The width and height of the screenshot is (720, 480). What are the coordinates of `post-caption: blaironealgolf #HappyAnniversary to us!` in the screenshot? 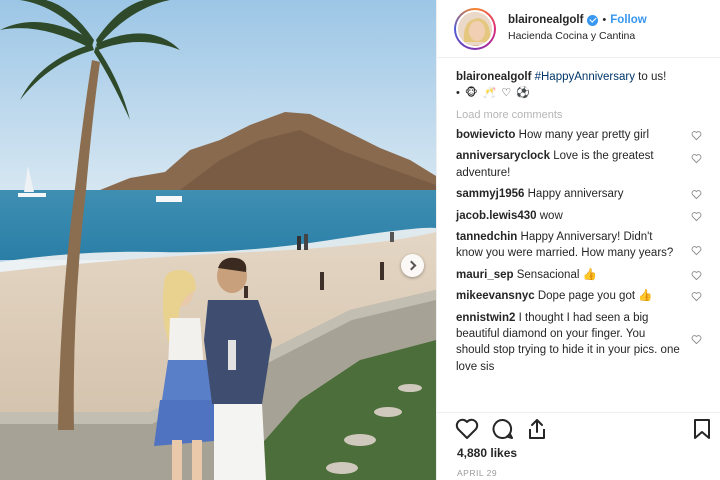 It's located at (580, 77).